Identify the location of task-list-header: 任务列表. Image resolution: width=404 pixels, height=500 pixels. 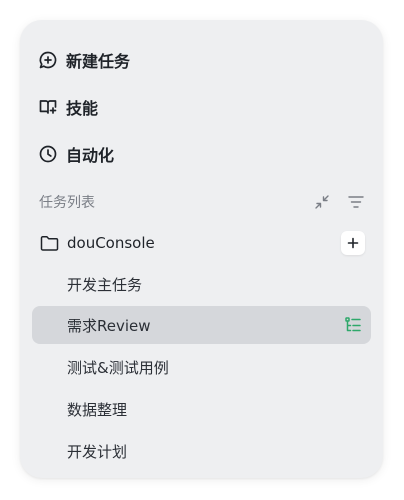
(202, 202).